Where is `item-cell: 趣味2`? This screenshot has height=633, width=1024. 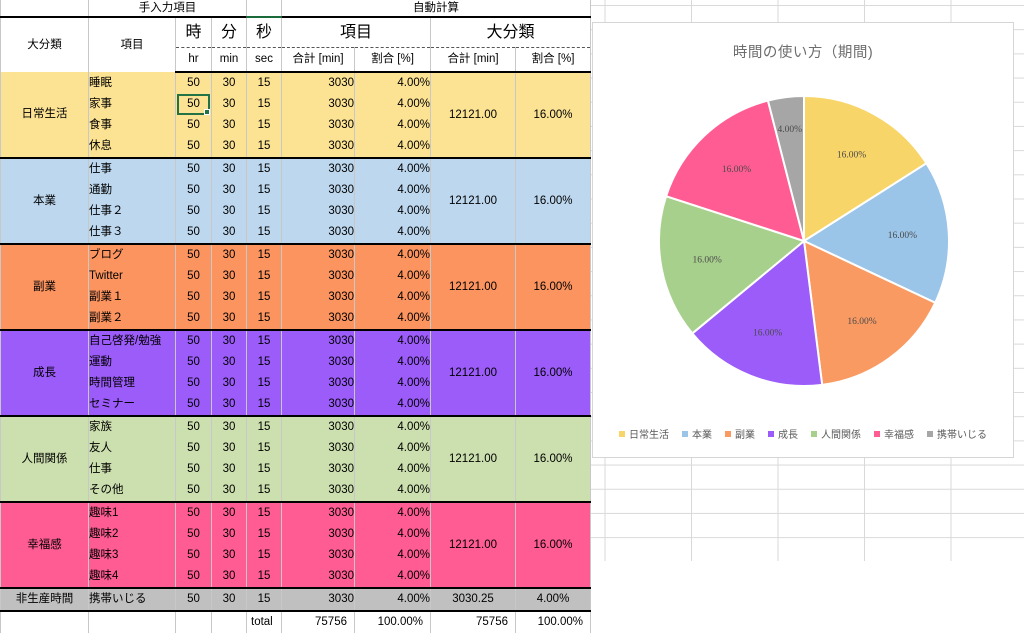 item-cell: 趣味2 is located at coordinates (132, 534).